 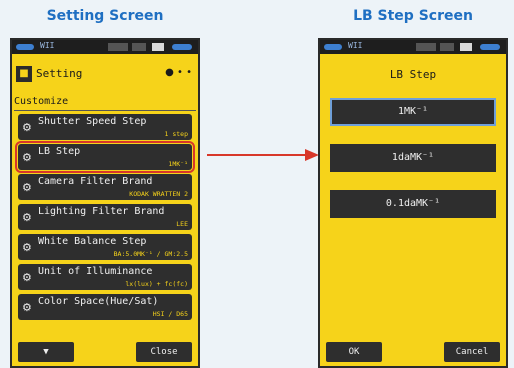 I want to click on menu-item-value: lx(lux) + fc(fc), so click(x=156, y=284).